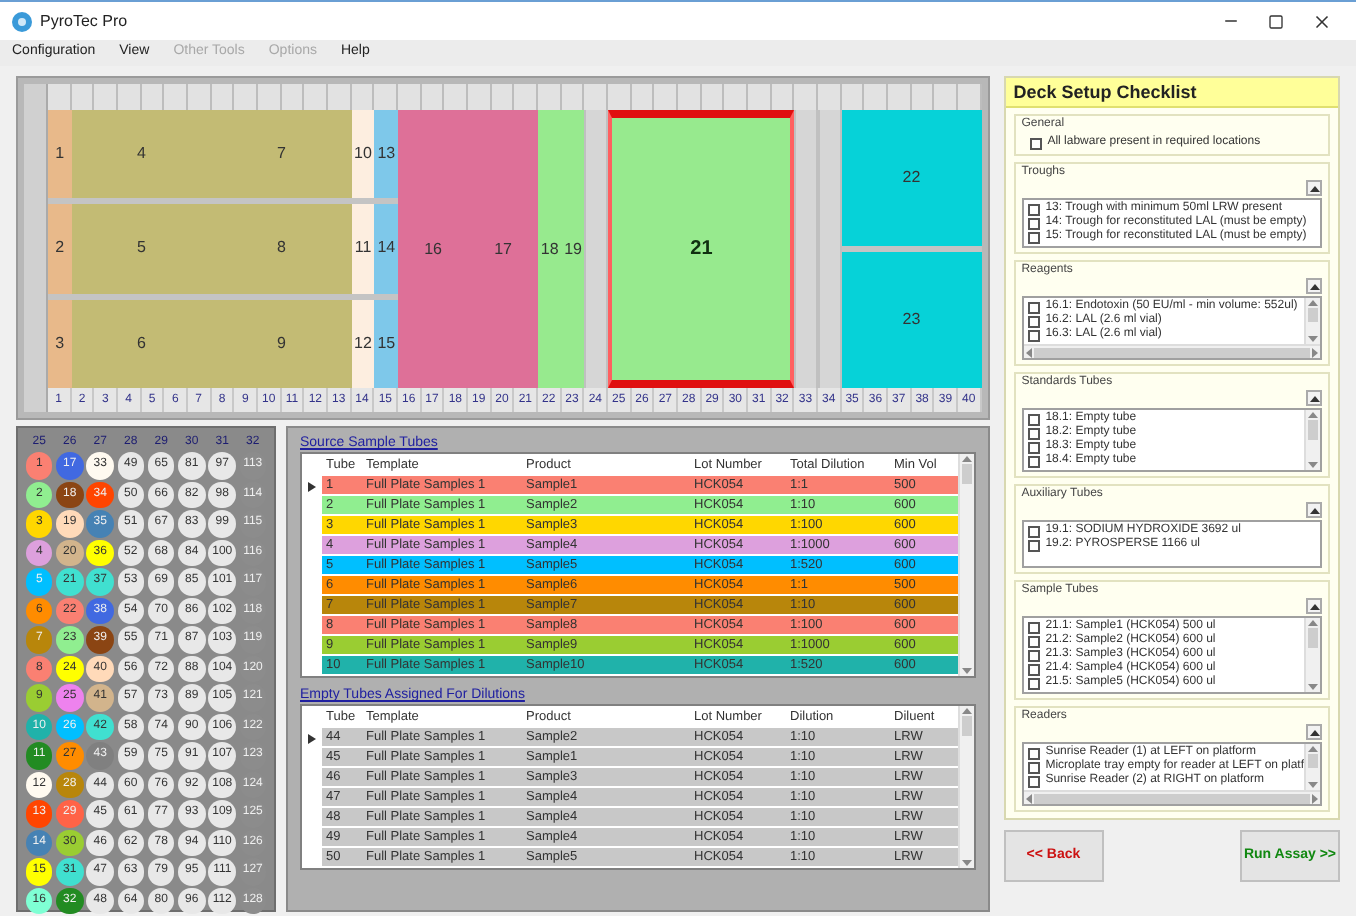 Image resolution: width=1356 pixels, height=916 pixels. Describe the element at coordinates (60, 343) in the screenshot. I see `deck-position: 3` at that location.